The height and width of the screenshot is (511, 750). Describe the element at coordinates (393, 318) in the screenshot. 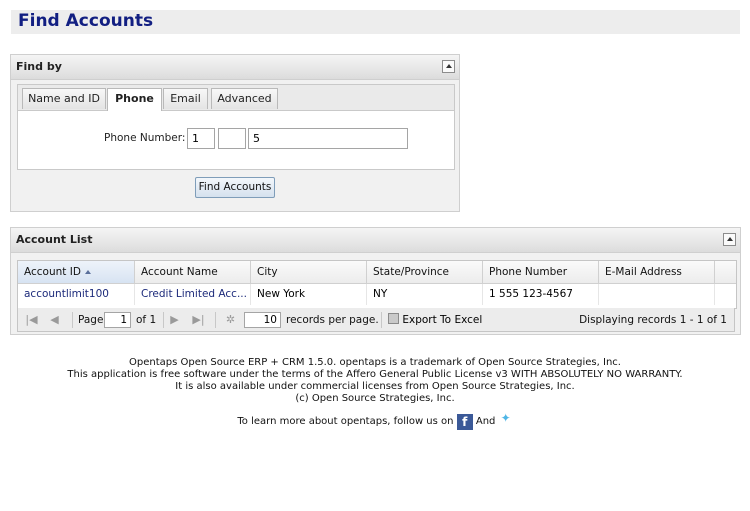

I see `excel-icon` at that location.